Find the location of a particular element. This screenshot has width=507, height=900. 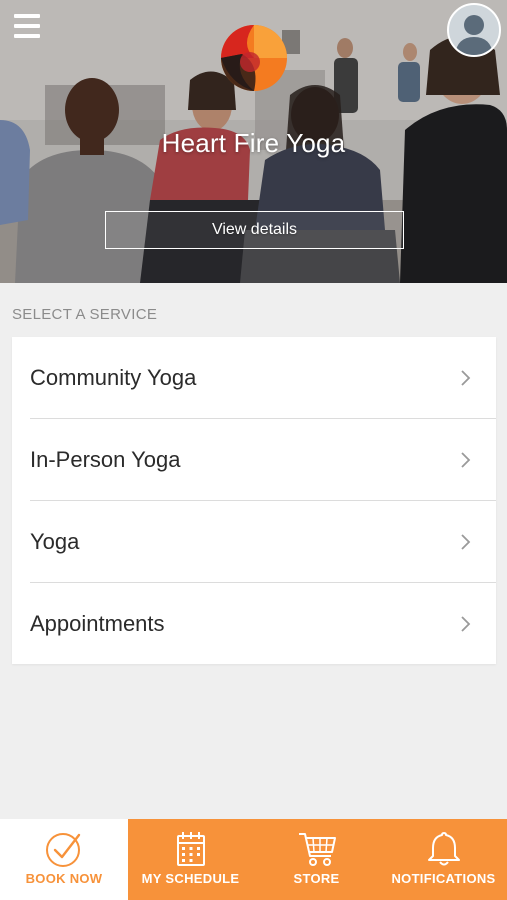

tab-store: STORE is located at coordinates (316, 859).